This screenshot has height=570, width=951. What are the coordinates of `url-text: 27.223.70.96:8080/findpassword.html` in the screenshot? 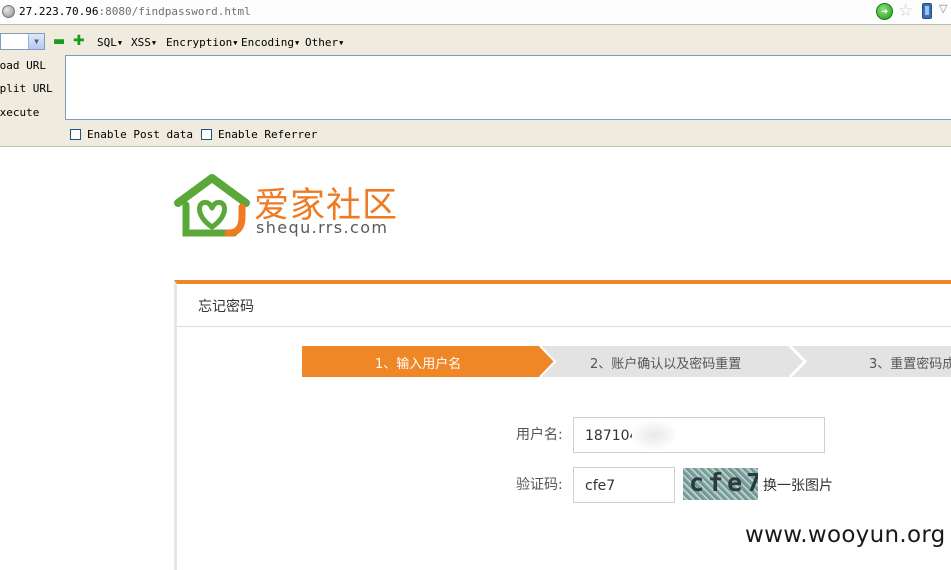 It's located at (135, 11).